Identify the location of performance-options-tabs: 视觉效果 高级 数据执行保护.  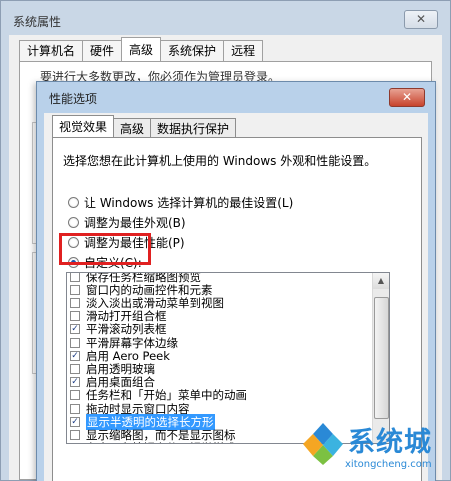
(144, 126).